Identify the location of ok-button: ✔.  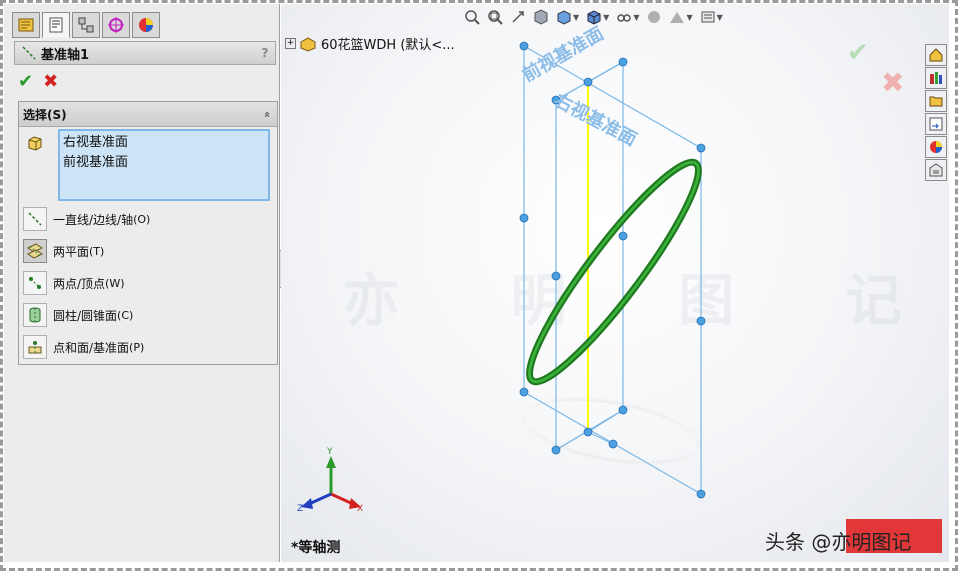
(25, 81).